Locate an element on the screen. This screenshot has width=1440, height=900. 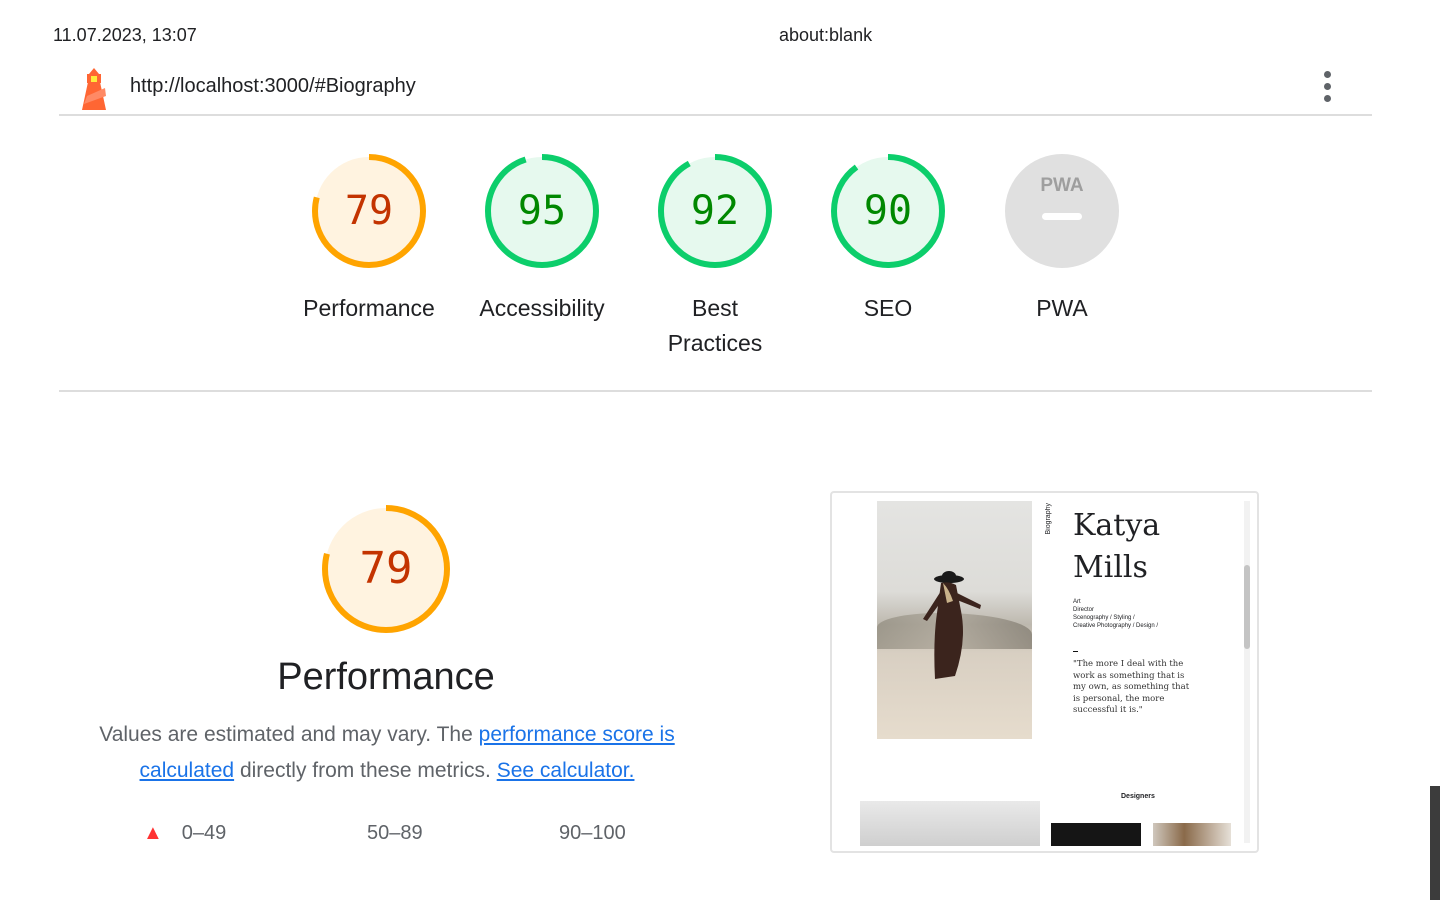
gauge-performance: 79 Performance is located at coordinates (369, 238).